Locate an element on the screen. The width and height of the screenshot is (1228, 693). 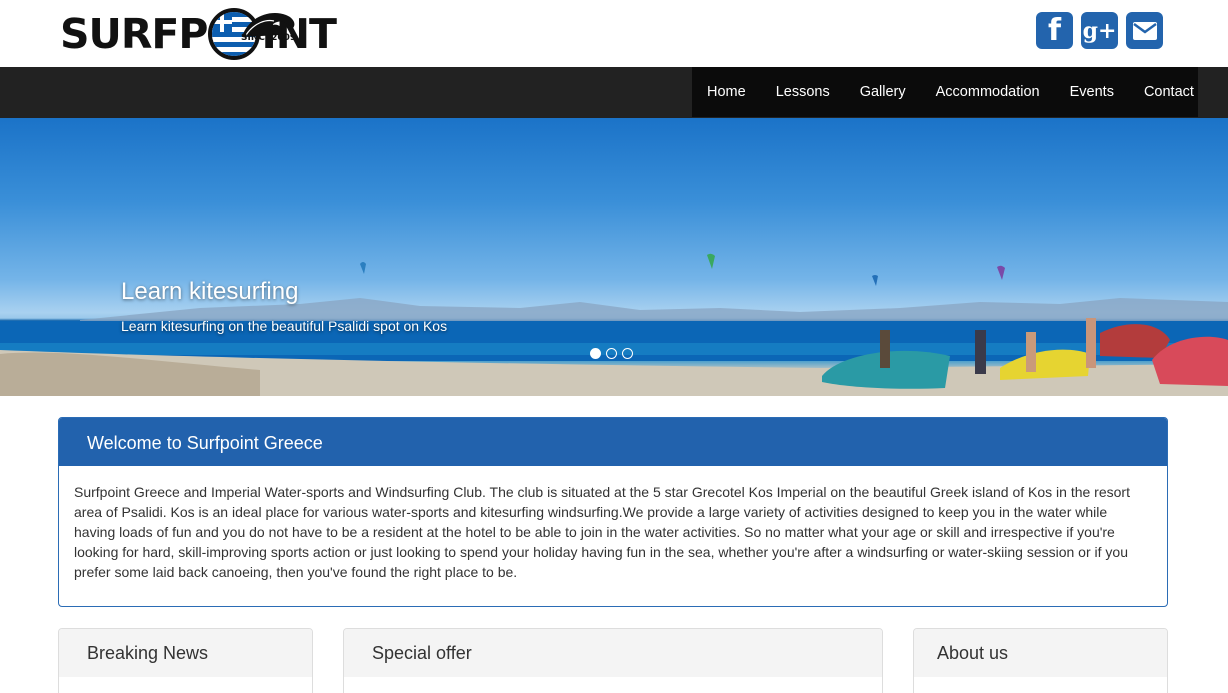
site-header: SURFP INT SINCE2009 f g+ is located at coordinates (614, 33).